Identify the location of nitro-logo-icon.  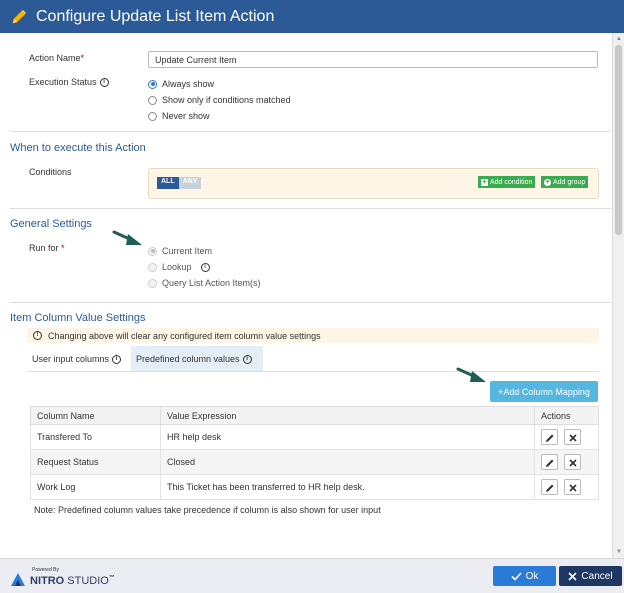
(18, 579).